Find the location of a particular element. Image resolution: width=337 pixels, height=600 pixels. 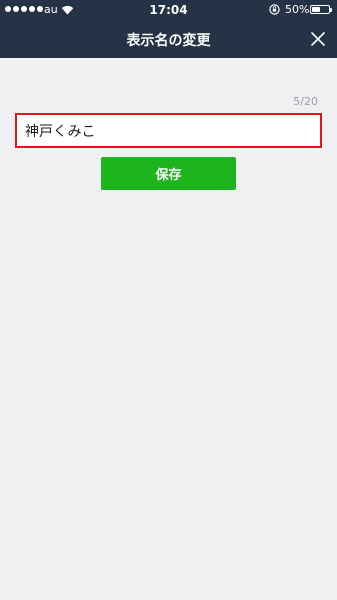

character-counter: 5/20 is located at coordinates (305, 101).